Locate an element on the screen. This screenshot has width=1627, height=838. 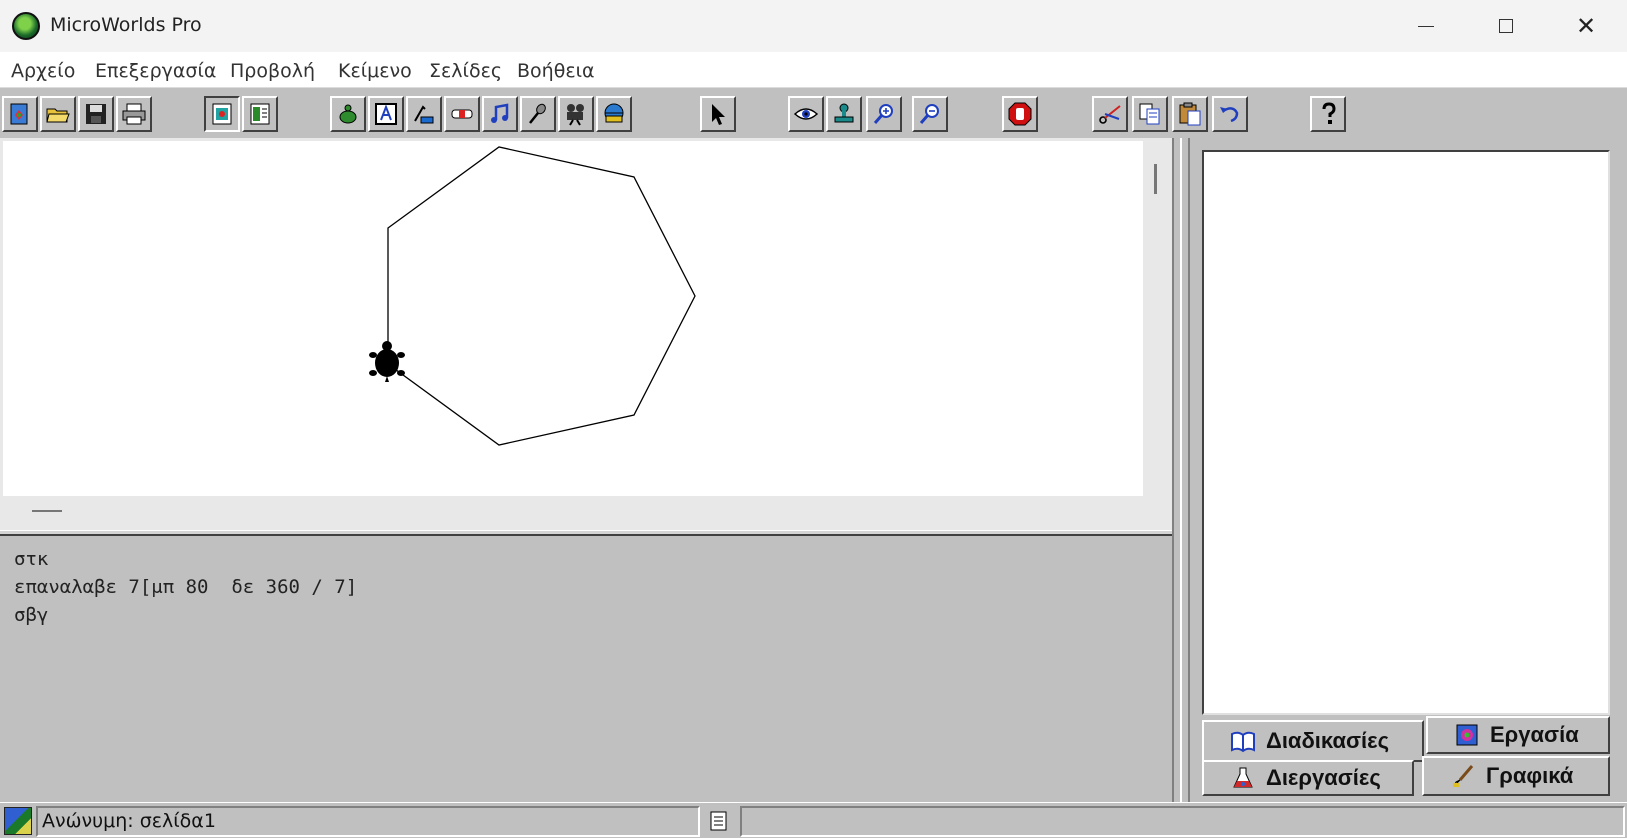
help-button is located at coordinates (1328, 114).